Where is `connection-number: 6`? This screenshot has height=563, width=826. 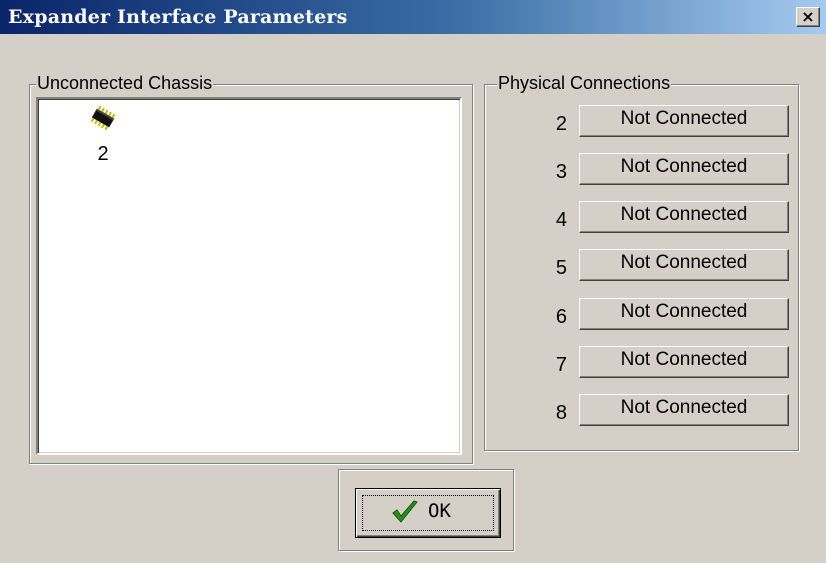
connection-number: 6 is located at coordinates (561, 317).